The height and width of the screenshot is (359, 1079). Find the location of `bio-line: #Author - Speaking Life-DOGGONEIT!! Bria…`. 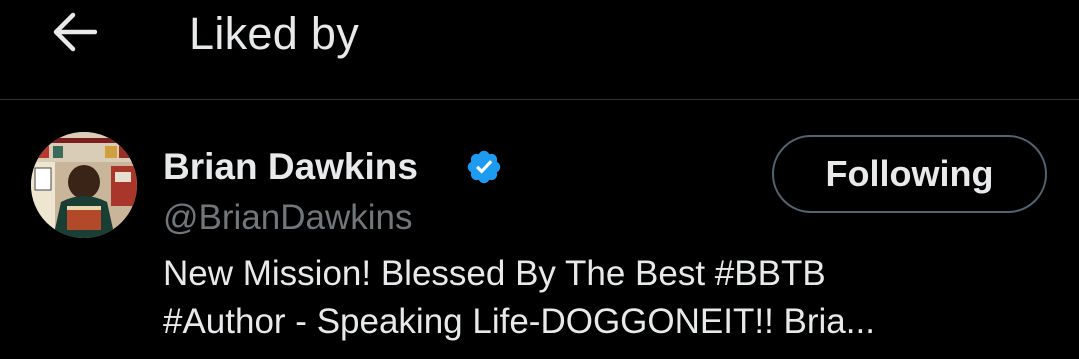

bio-line: #Author - Speaking Life-DOGGONEIT!! Bria… is located at coordinates (519, 321).